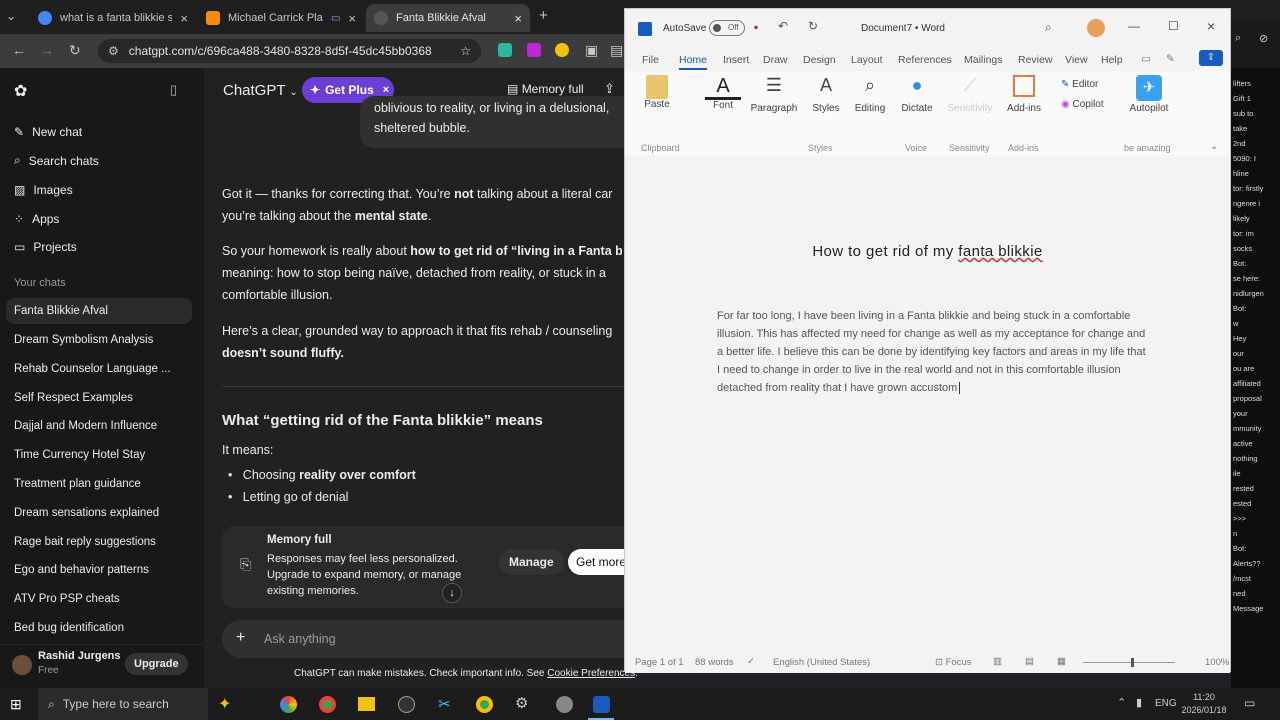 The image size is (1280, 720). Describe the element at coordinates (99, 599) in the screenshot. I see `chat-item: ATV Pro PSP cheats` at that location.